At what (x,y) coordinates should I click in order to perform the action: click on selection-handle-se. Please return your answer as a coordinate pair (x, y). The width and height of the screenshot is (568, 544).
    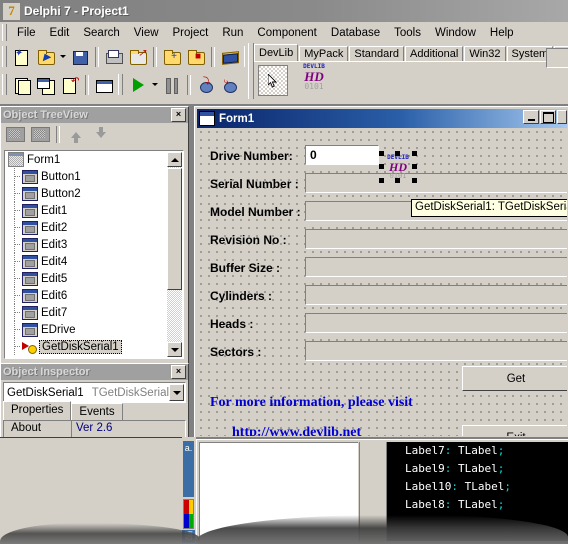
    Looking at the image, I should click on (414, 180).